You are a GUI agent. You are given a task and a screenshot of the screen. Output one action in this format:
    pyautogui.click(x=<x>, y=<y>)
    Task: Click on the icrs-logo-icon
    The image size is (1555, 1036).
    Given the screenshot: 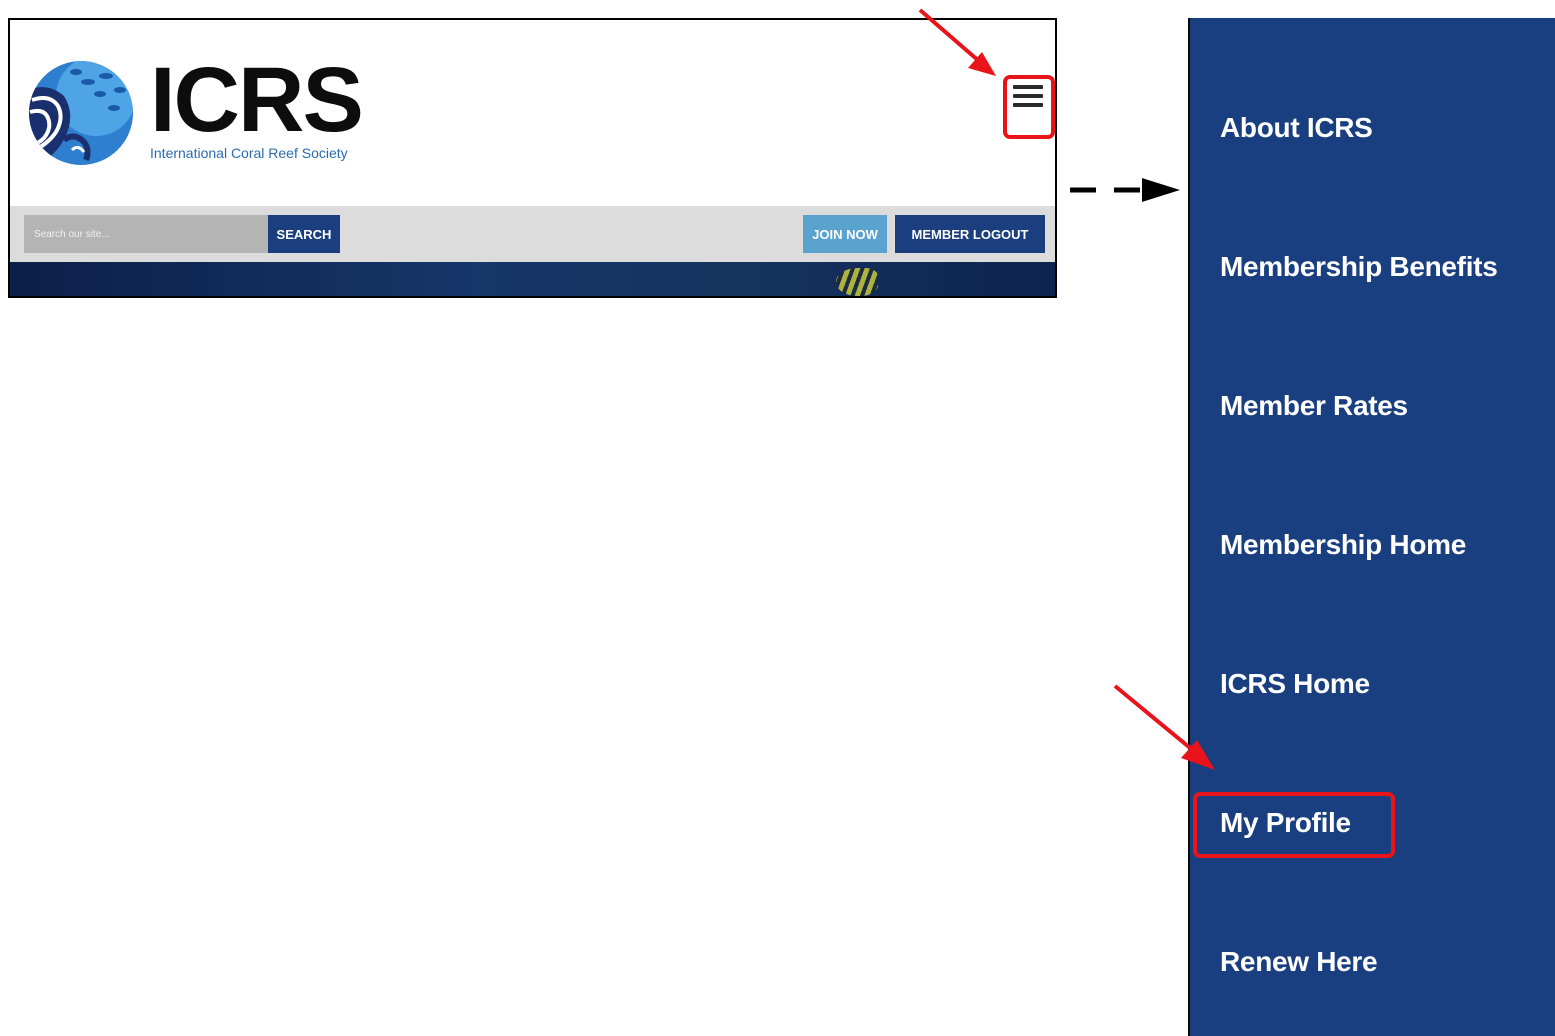 What is the action you would take?
    pyautogui.click(x=81, y=113)
    